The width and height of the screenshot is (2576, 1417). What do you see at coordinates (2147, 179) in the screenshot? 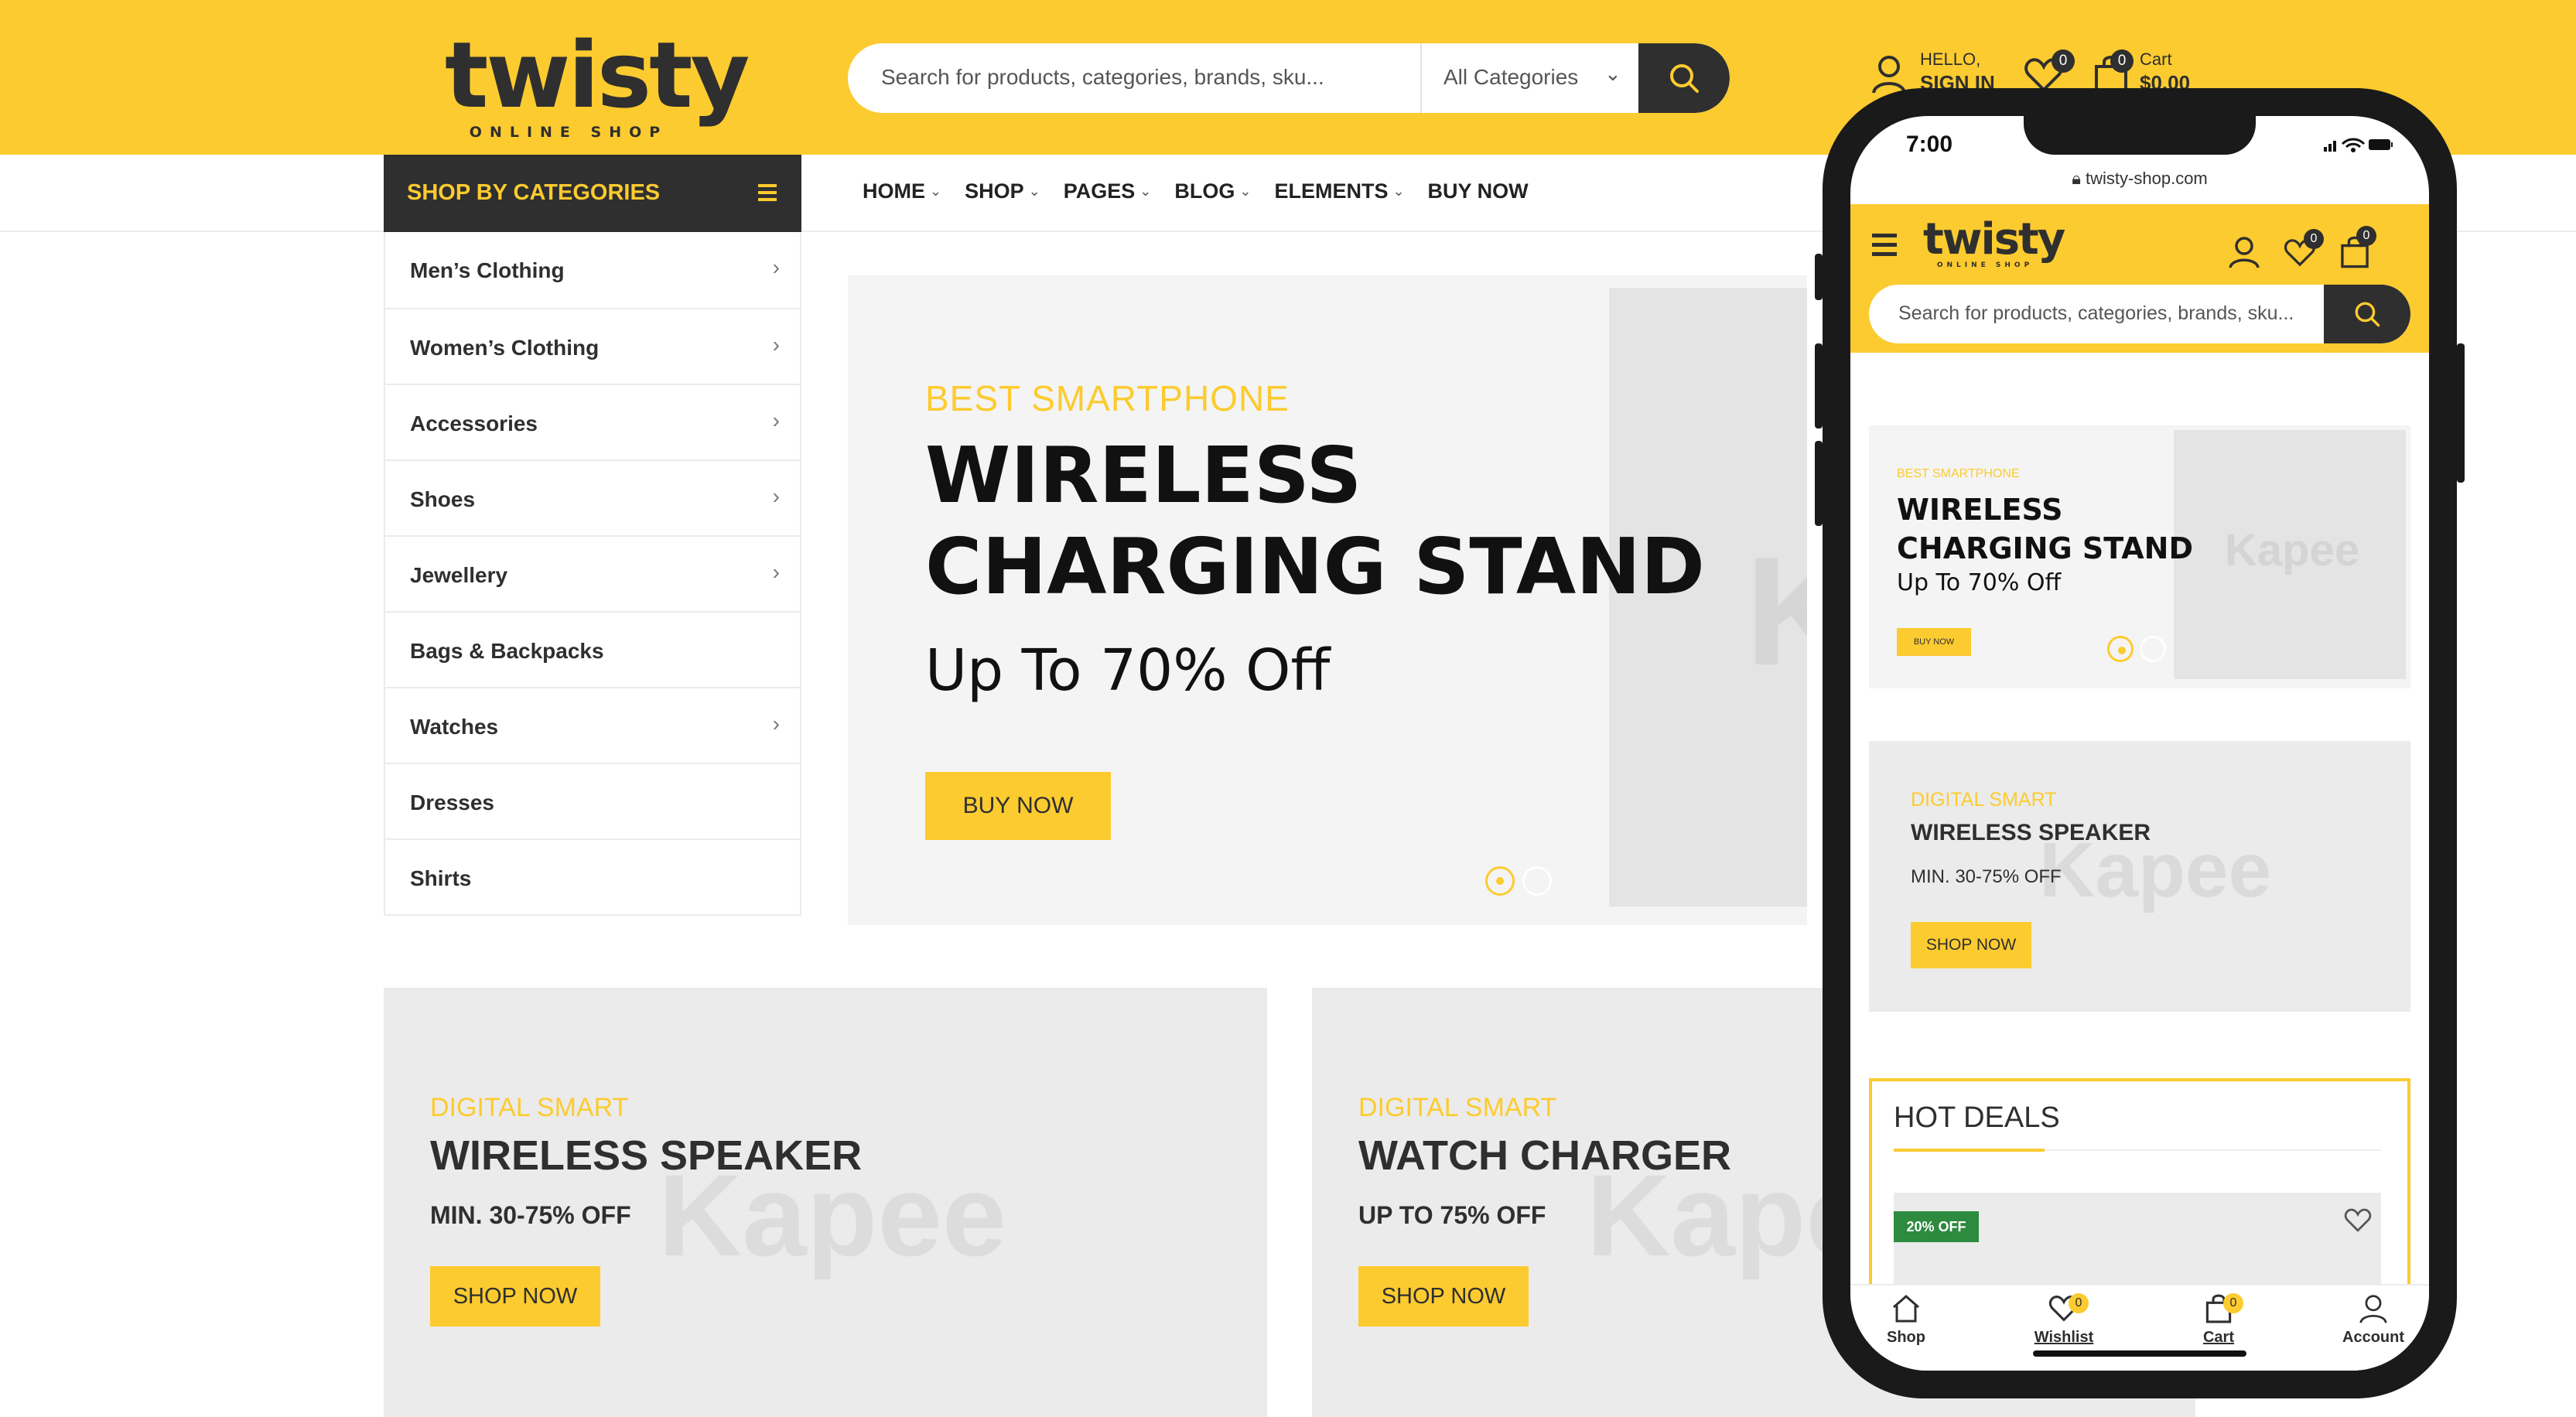
I see `url-text: twisty-shop.com` at bounding box center [2147, 179].